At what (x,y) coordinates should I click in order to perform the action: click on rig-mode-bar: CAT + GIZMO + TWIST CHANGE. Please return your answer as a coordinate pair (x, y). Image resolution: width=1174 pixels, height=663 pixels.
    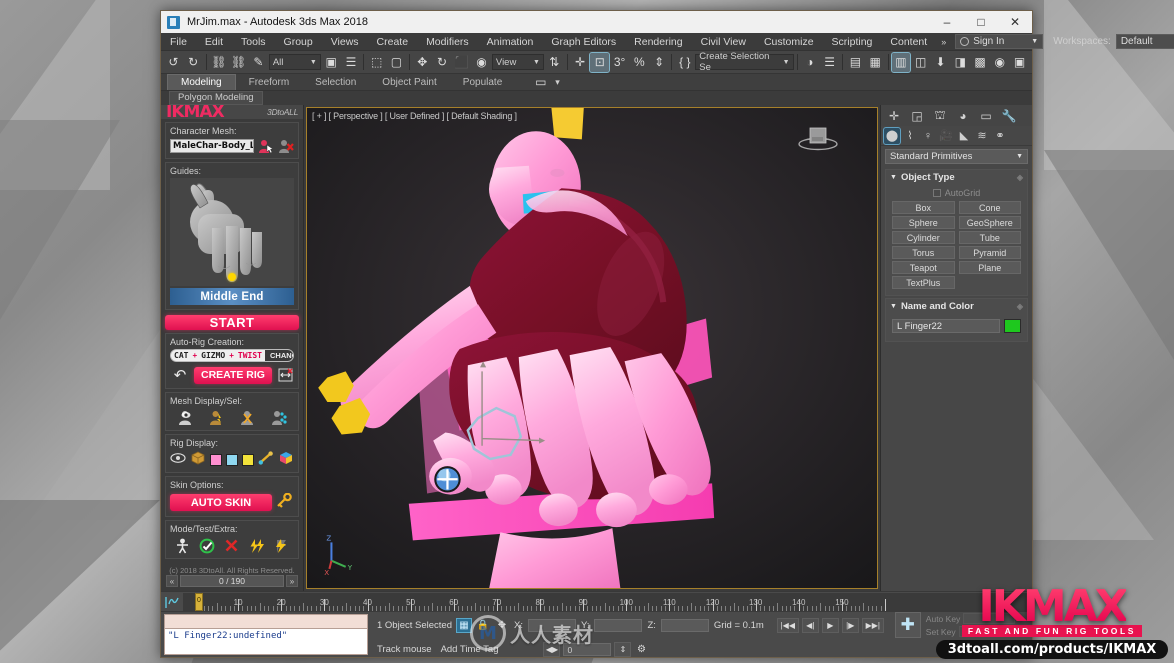
    Looking at the image, I should click on (232, 355).